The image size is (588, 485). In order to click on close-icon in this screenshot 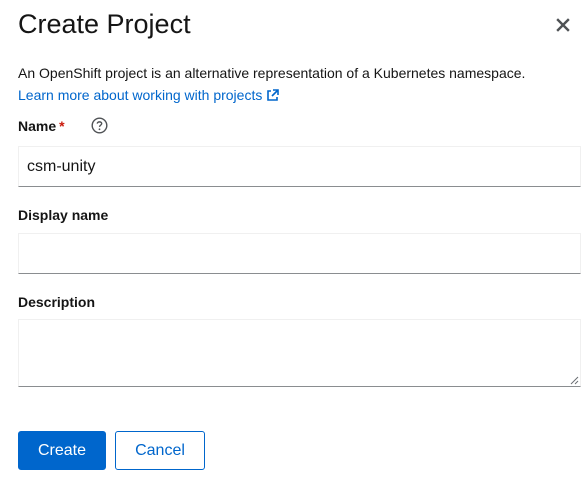, I will do `click(563, 25)`.